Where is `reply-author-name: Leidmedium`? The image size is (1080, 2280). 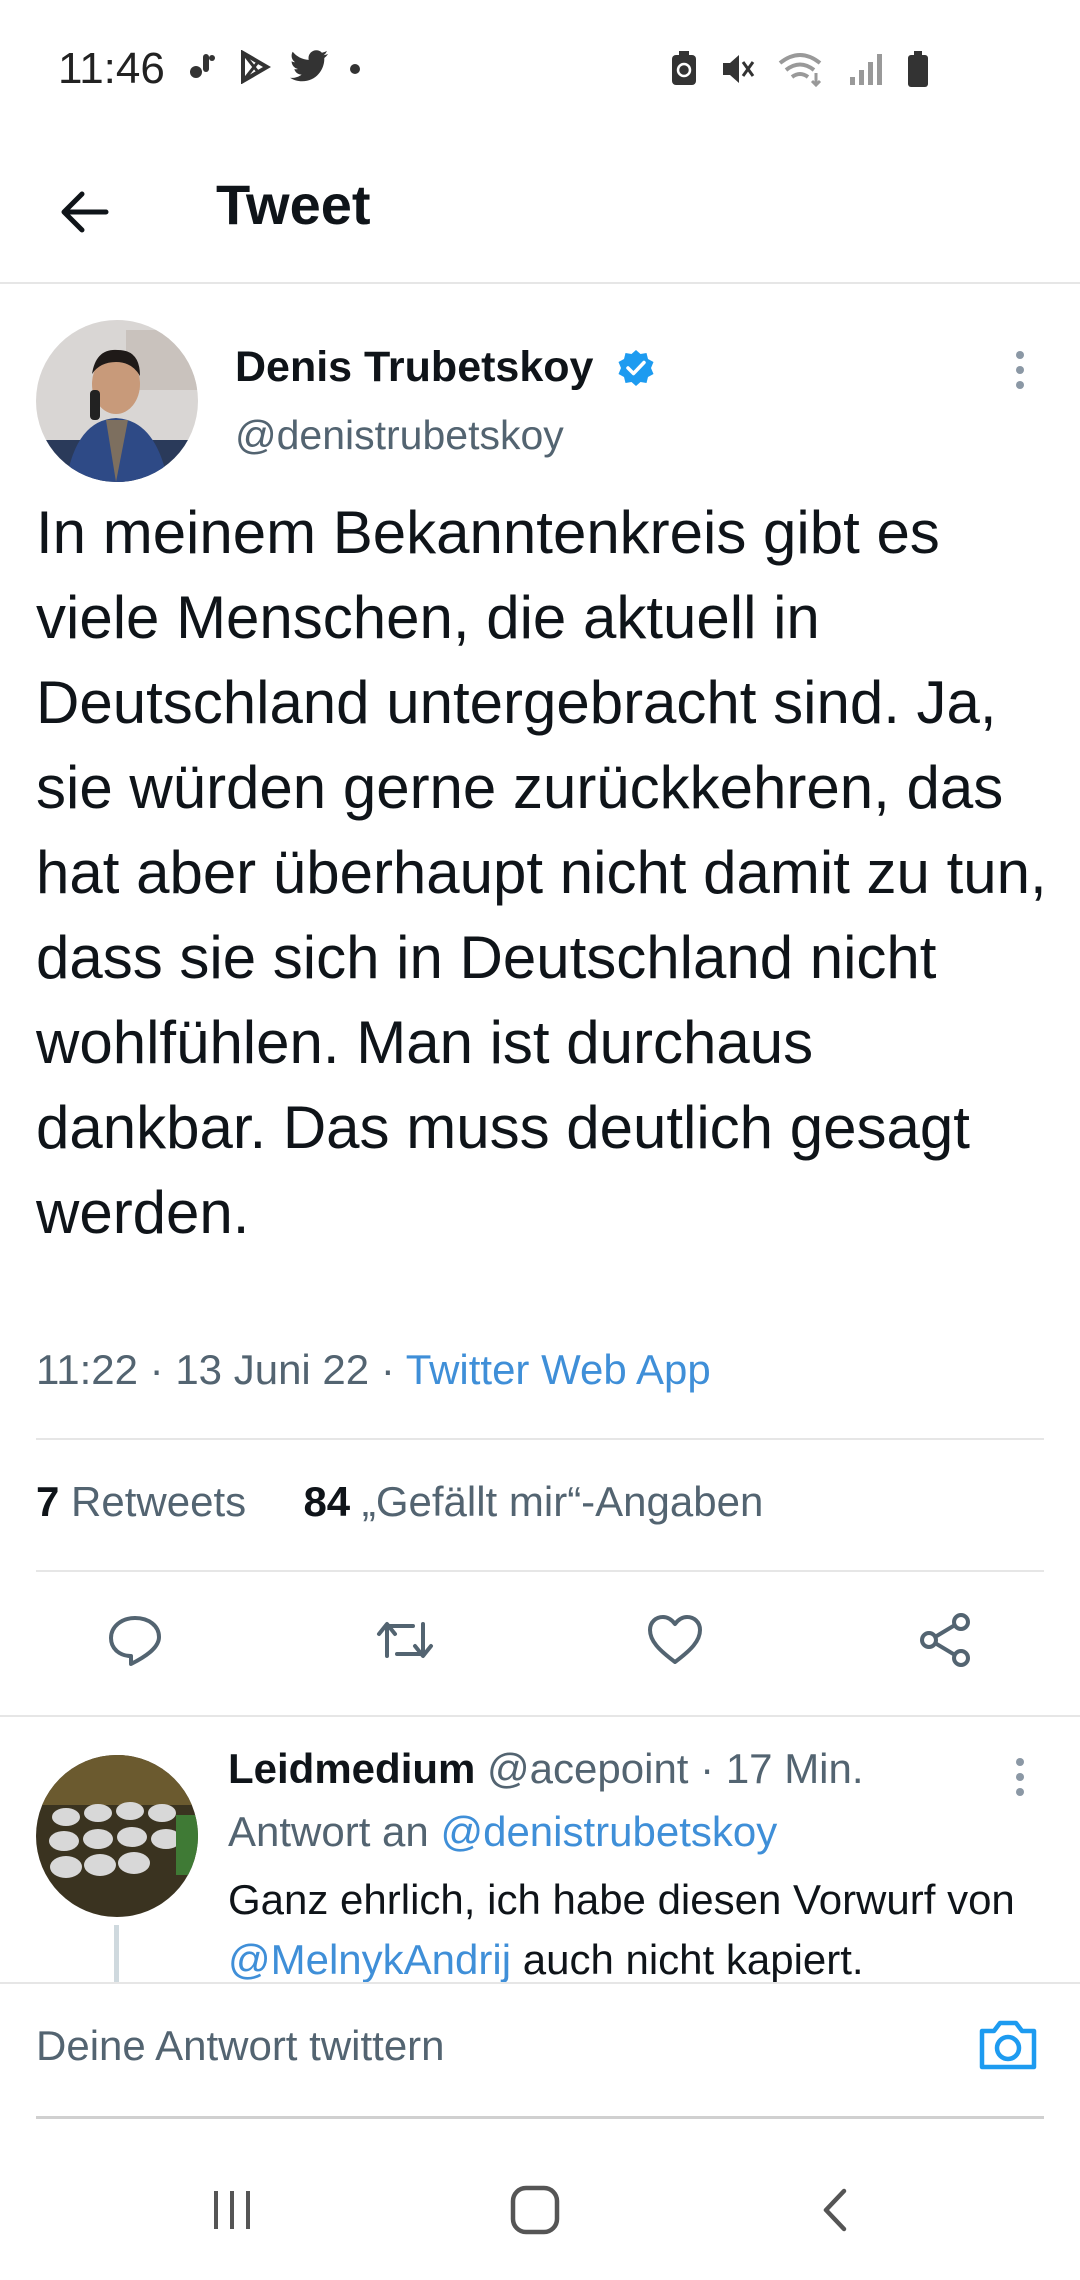
reply-author-name: Leidmedium is located at coordinates (351, 1768).